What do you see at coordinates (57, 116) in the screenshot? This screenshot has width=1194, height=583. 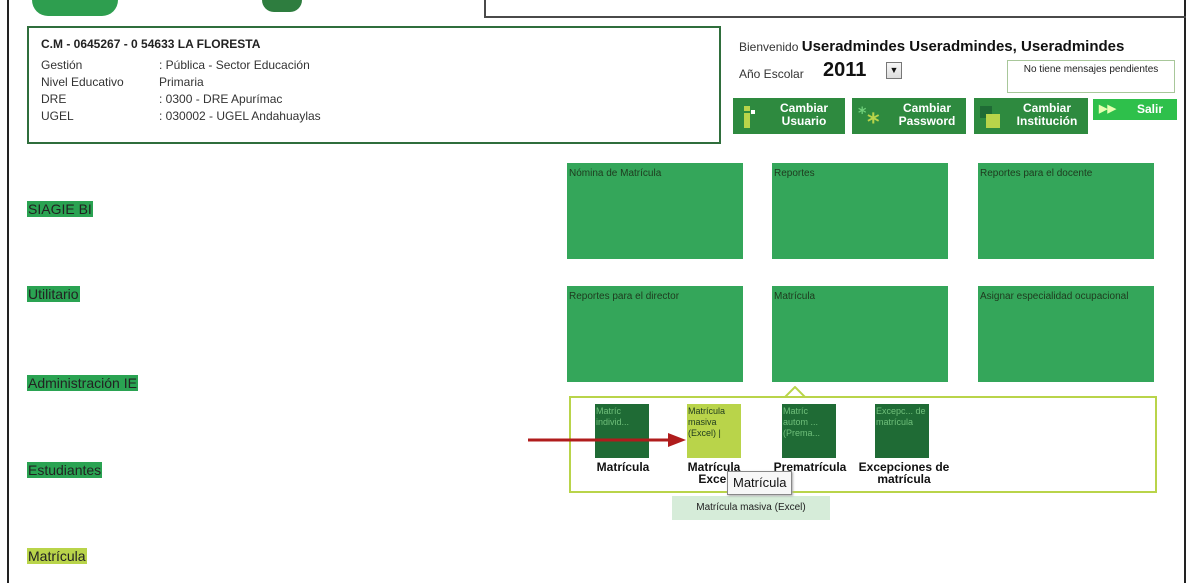 I see `ugel-label: UGEL` at bounding box center [57, 116].